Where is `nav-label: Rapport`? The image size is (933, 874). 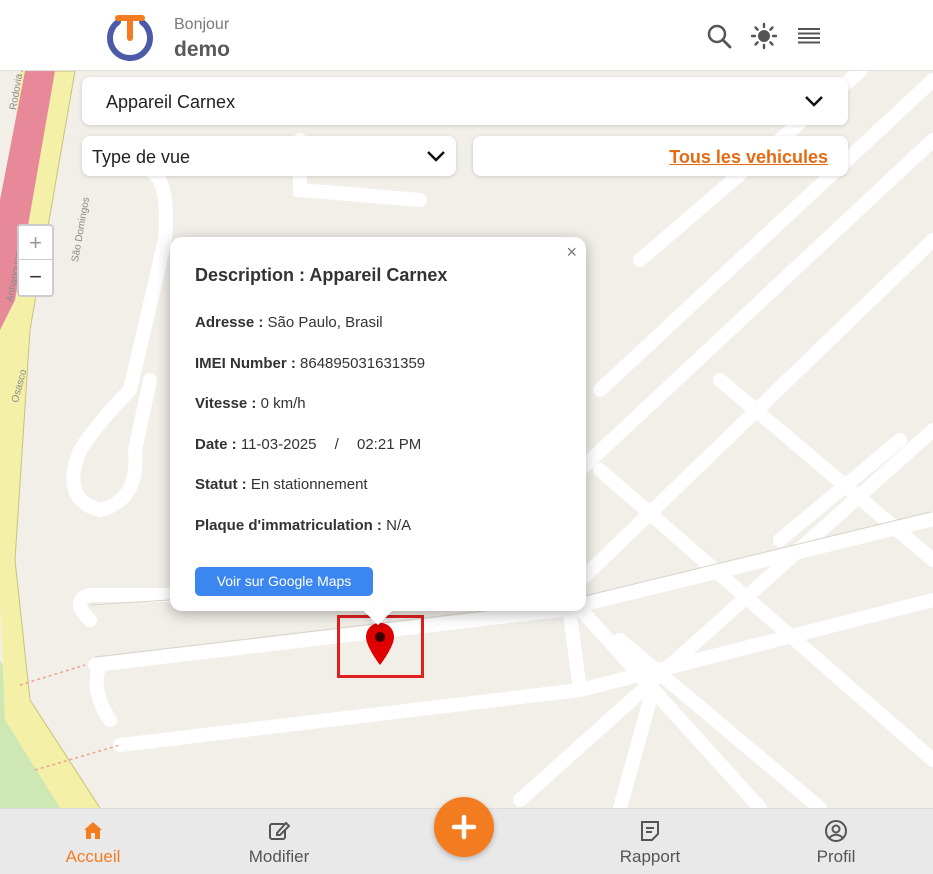 nav-label: Rapport is located at coordinates (650, 856).